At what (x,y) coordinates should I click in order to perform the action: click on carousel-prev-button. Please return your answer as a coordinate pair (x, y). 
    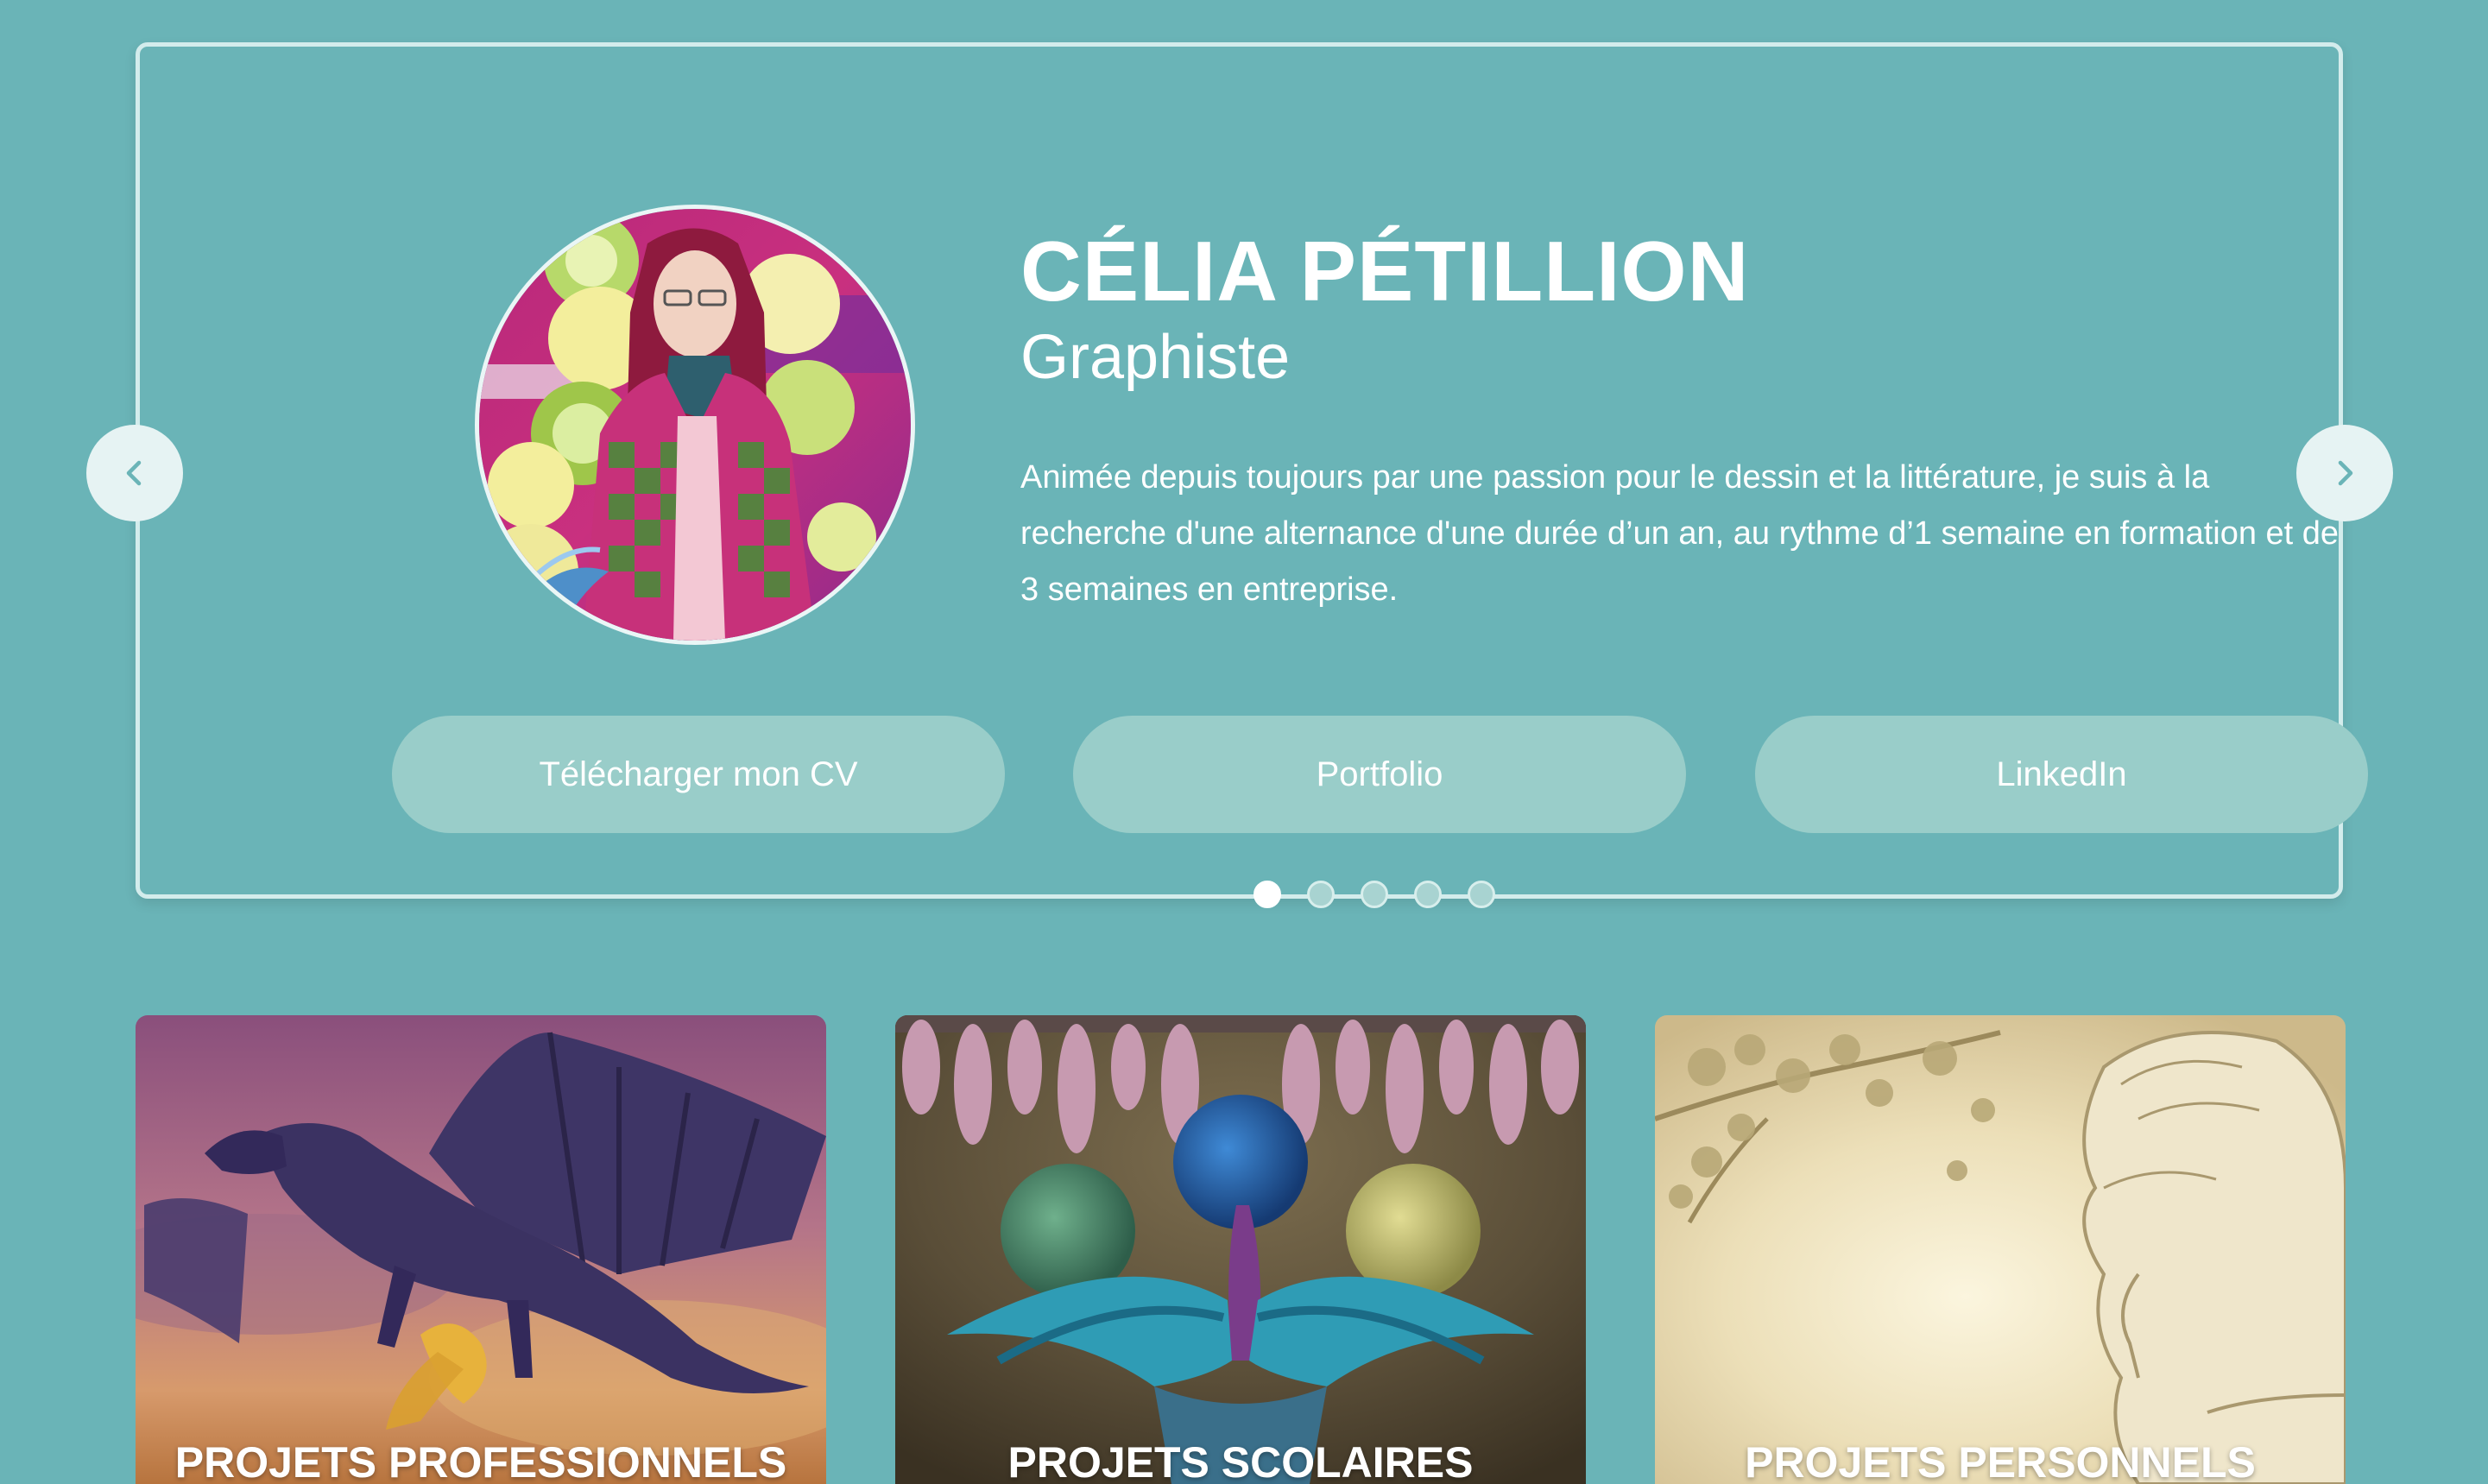
    Looking at the image, I should click on (134, 473).